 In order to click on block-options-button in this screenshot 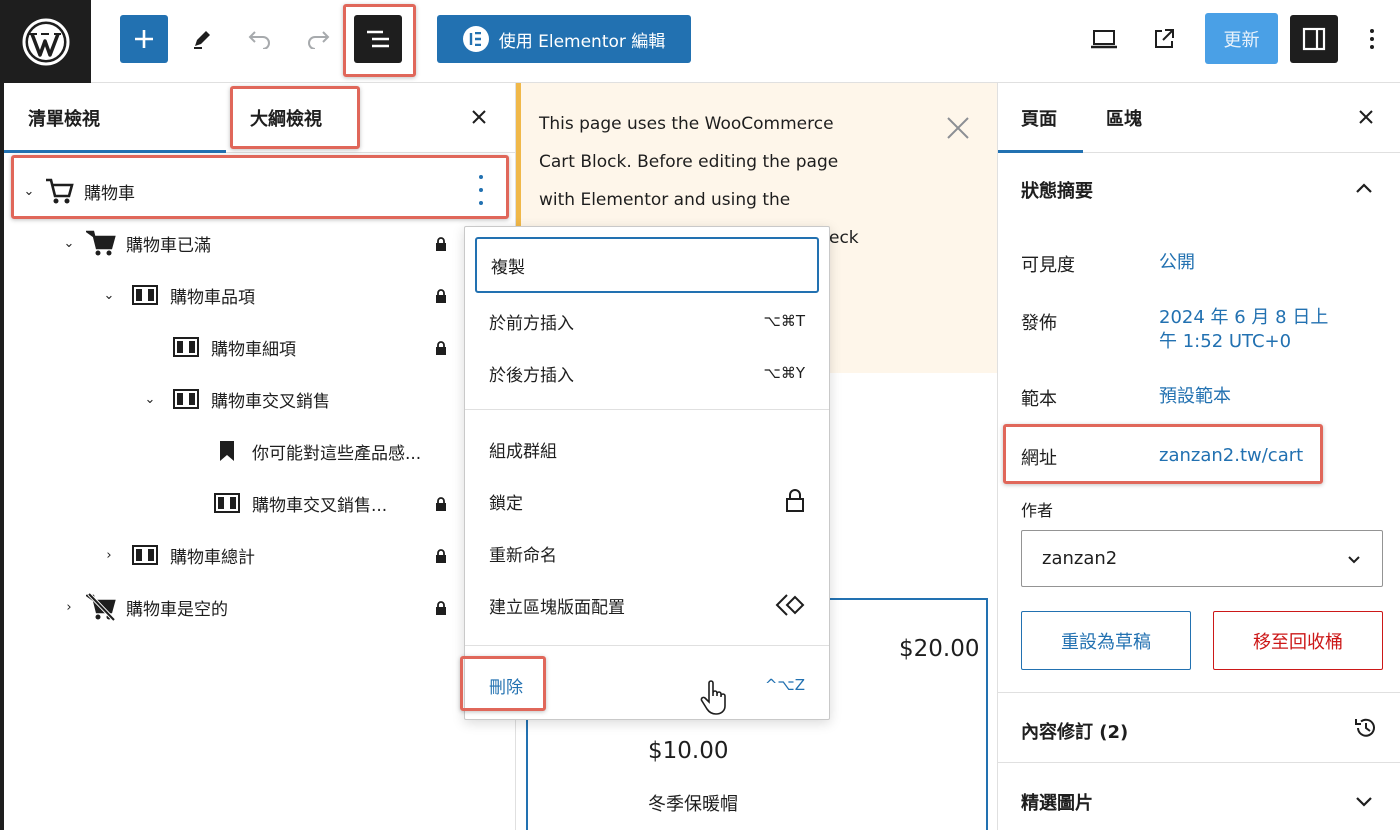, I will do `click(481, 190)`.